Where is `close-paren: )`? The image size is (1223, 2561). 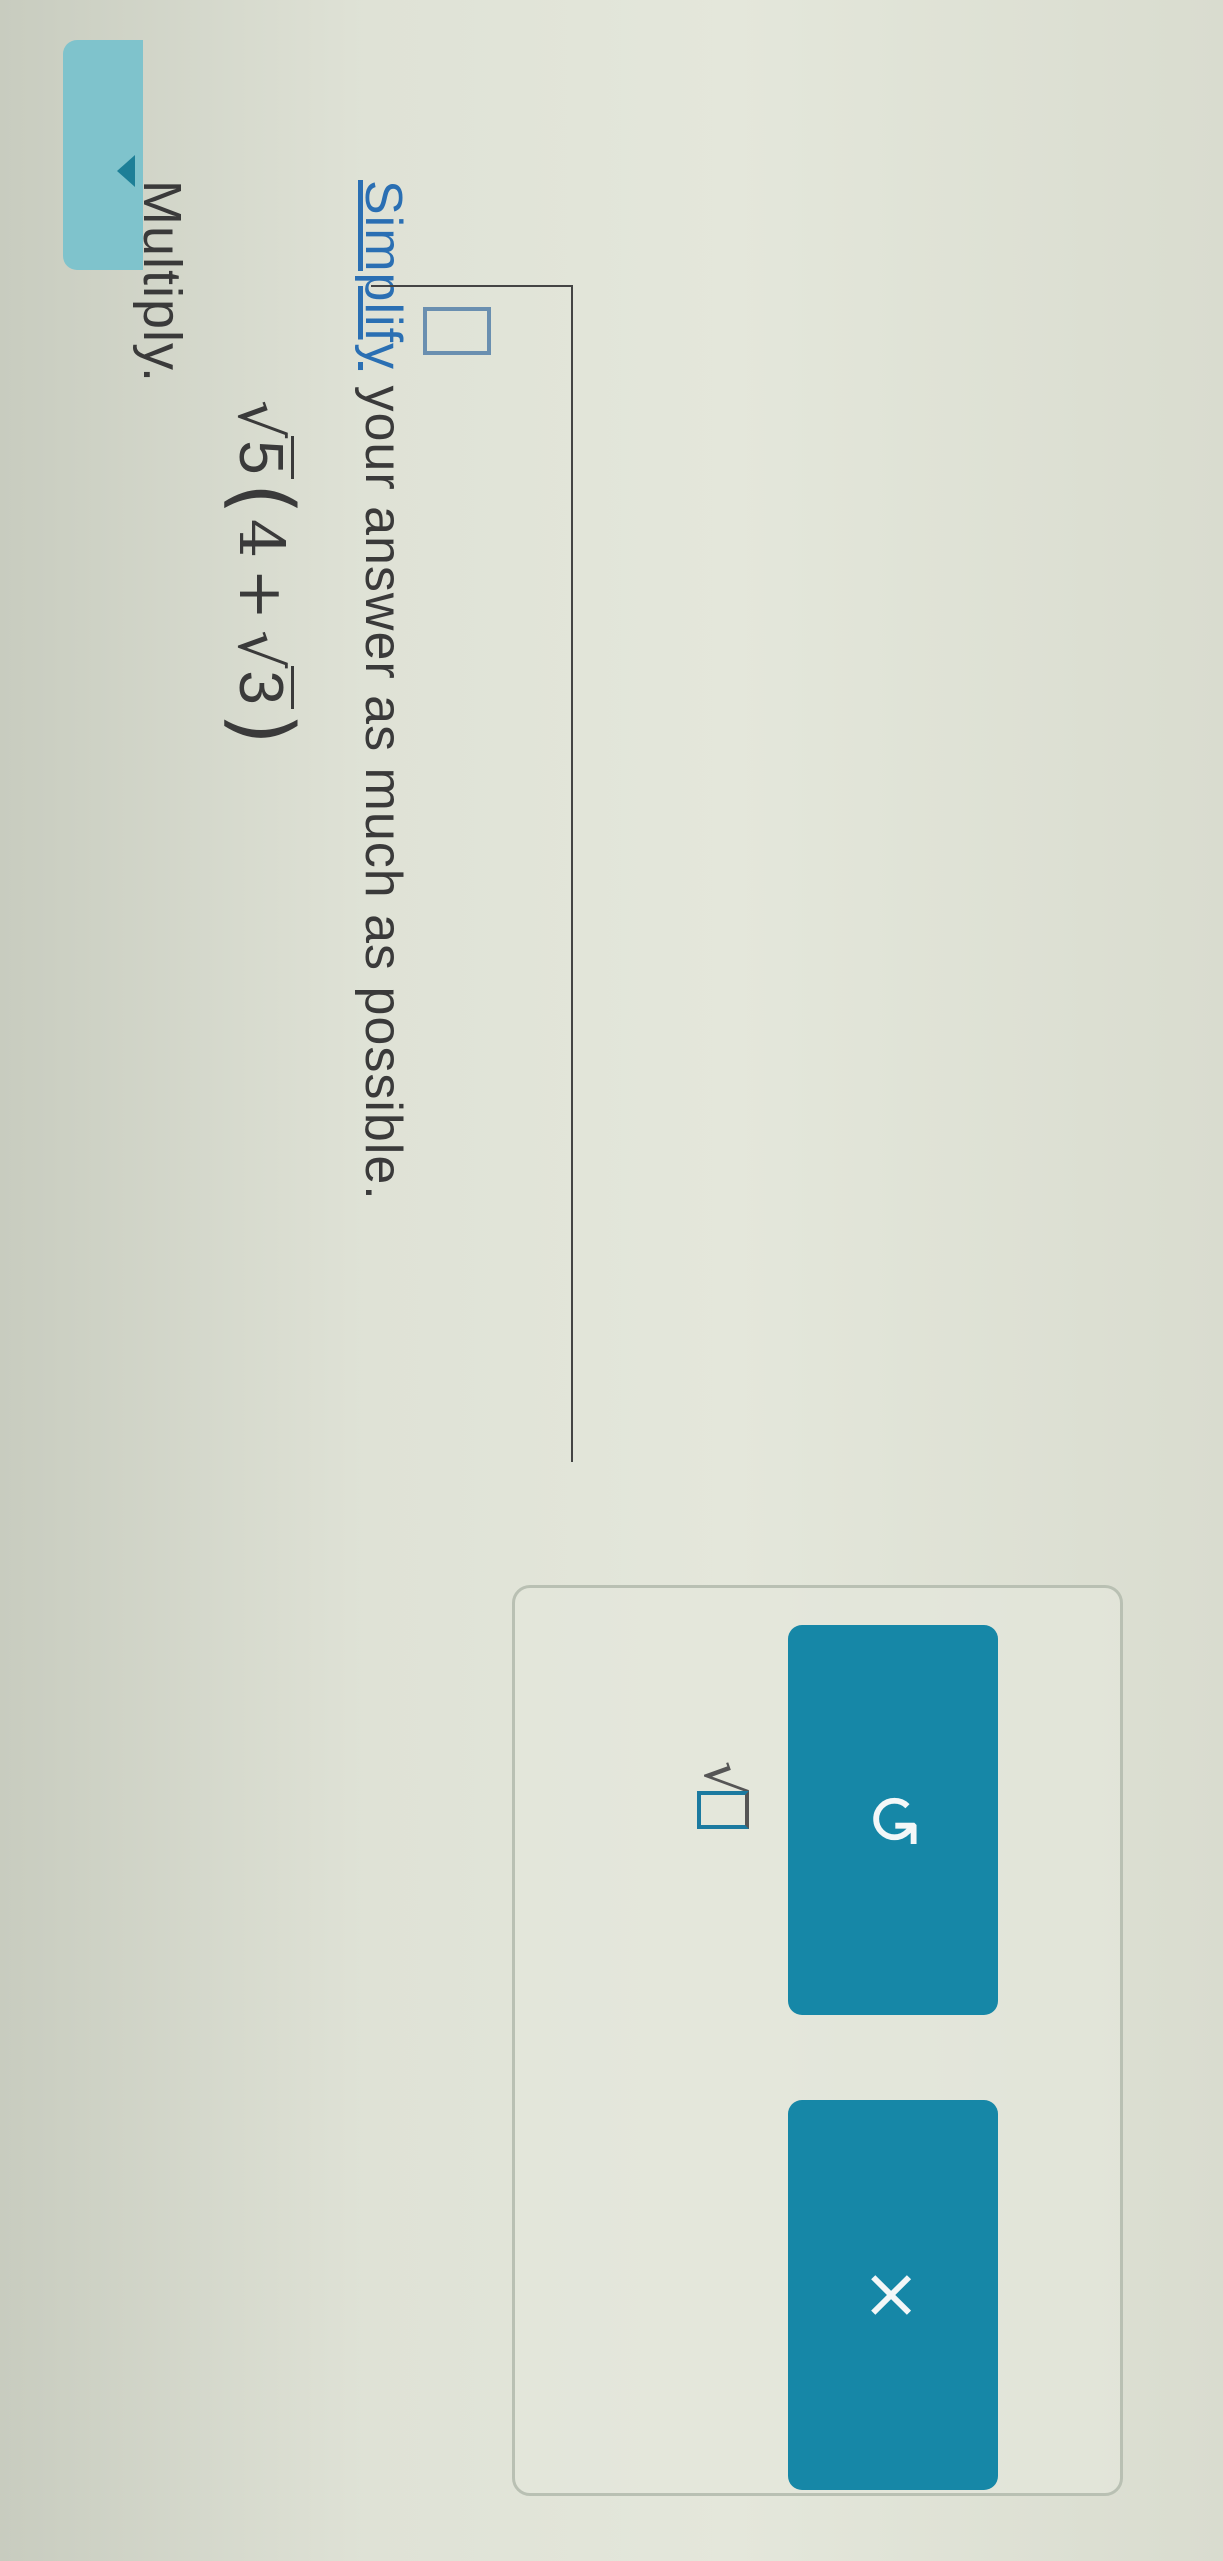 close-paren: ) is located at coordinates (262, 728).